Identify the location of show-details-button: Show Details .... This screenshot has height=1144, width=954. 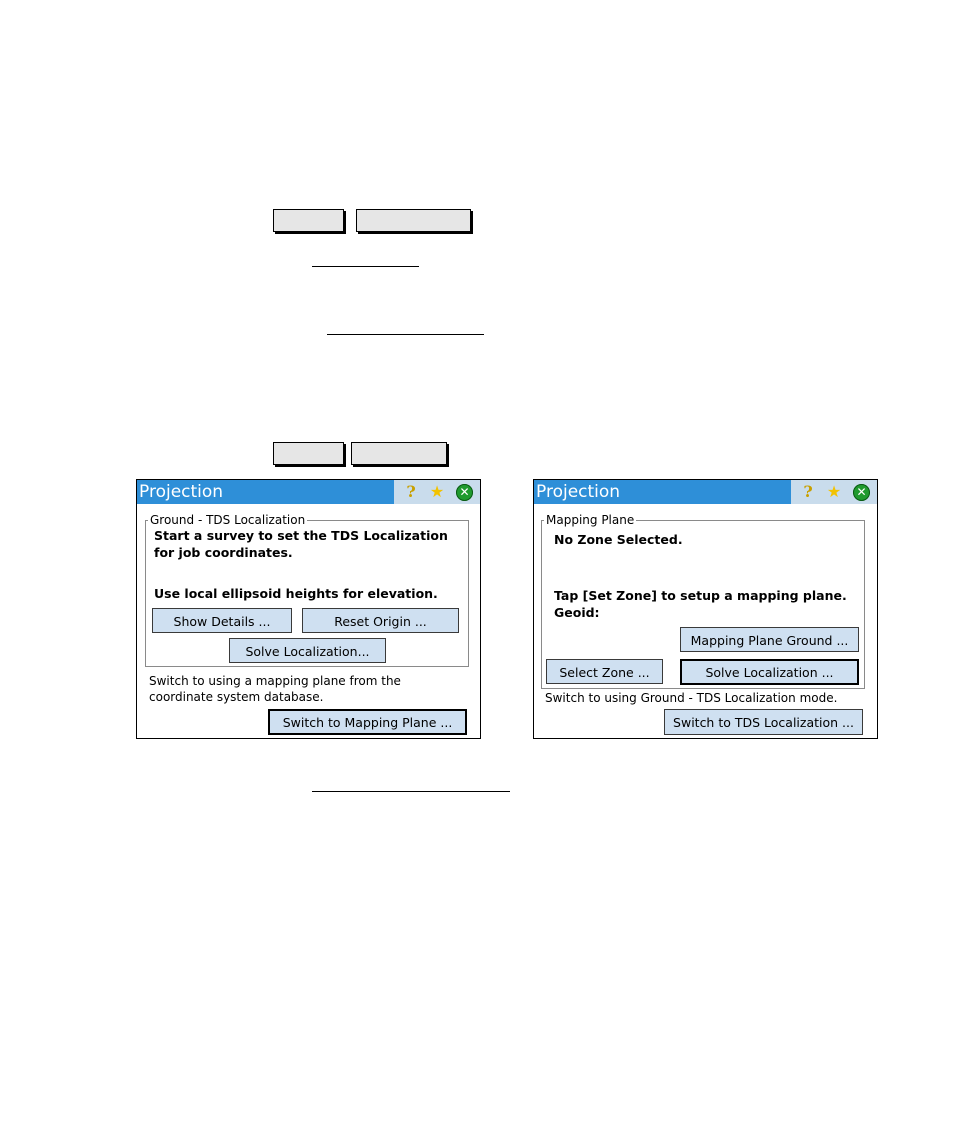
(222, 620).